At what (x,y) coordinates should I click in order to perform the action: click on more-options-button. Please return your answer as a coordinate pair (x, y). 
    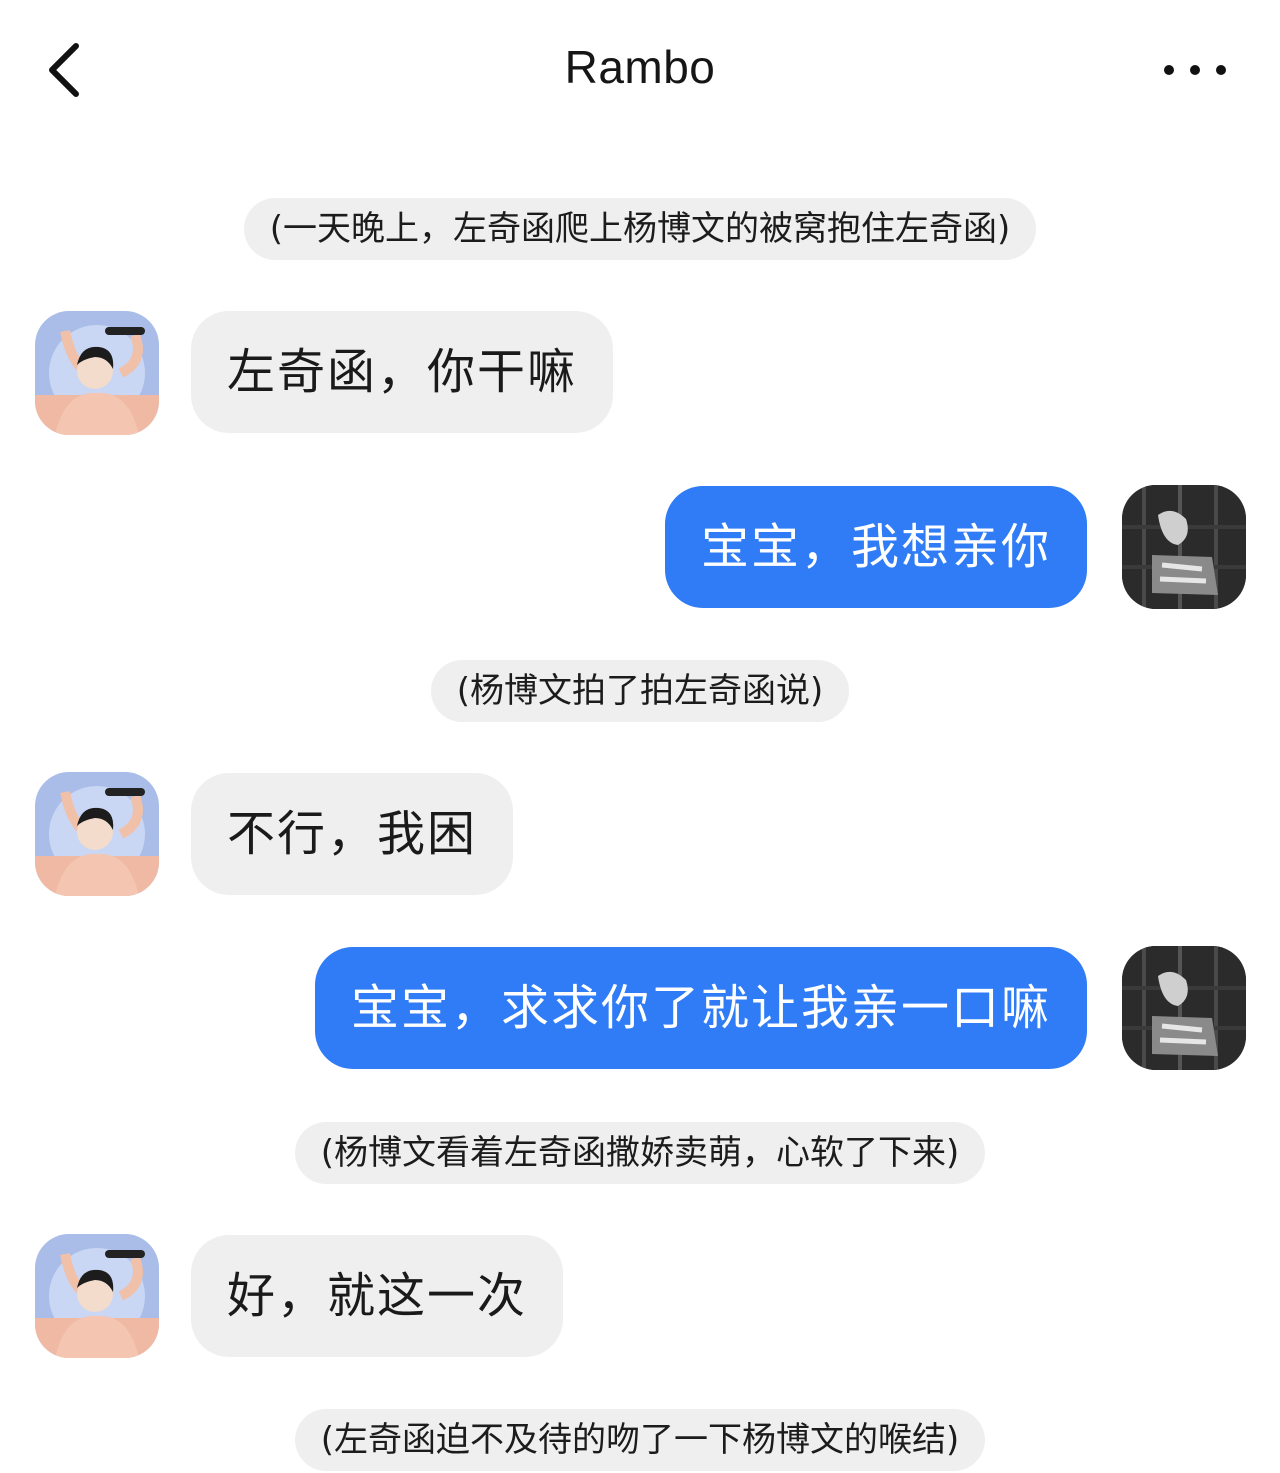
    Looking at the image, I should click on (1195, 70).